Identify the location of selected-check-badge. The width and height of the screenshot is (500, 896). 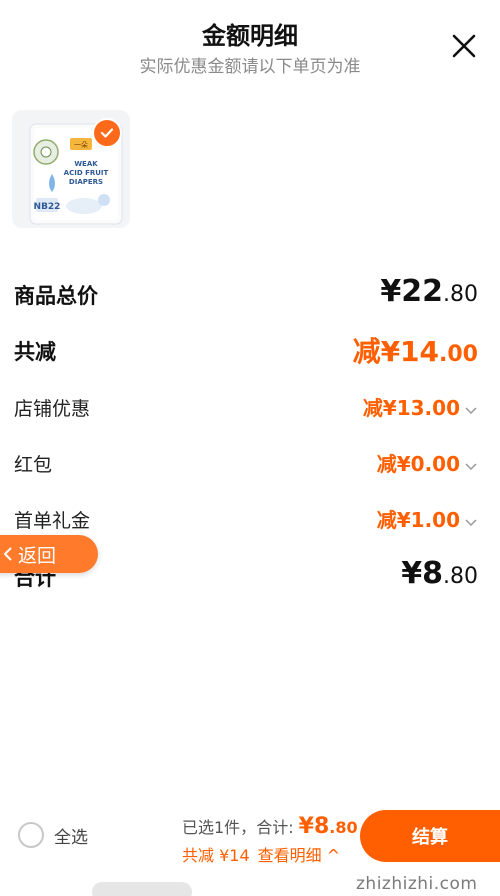
(107, 133).